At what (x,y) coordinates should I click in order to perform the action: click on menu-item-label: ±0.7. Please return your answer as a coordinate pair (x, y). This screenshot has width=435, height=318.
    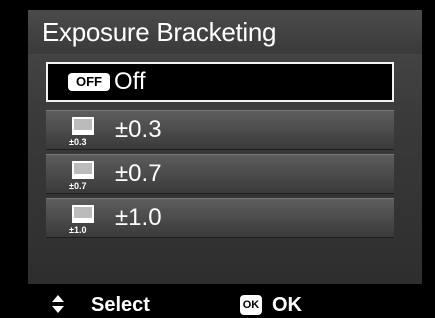
    Looking at the image, I should click on (138, 173).